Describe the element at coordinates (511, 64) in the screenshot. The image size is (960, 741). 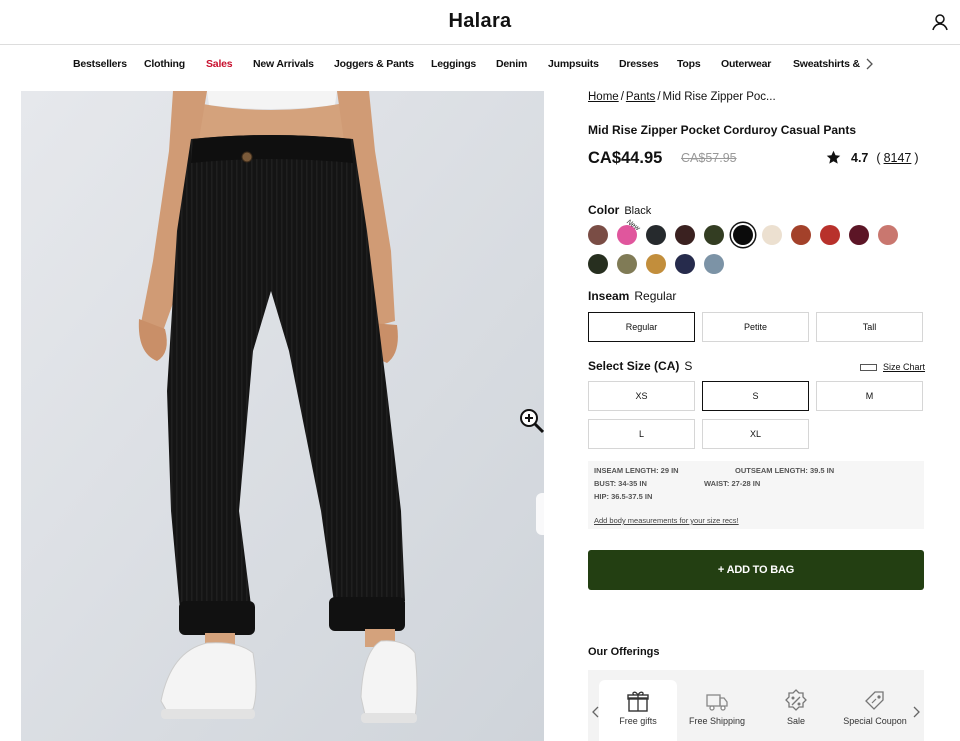
I see `nav-item-denim: Denim` at that location.